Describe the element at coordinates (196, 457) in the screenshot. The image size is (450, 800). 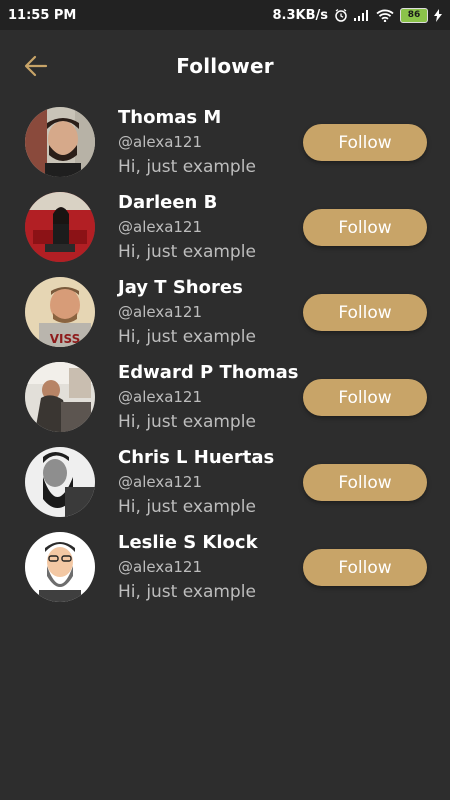
I see `follower-name: Chris L Huertas` at that location.